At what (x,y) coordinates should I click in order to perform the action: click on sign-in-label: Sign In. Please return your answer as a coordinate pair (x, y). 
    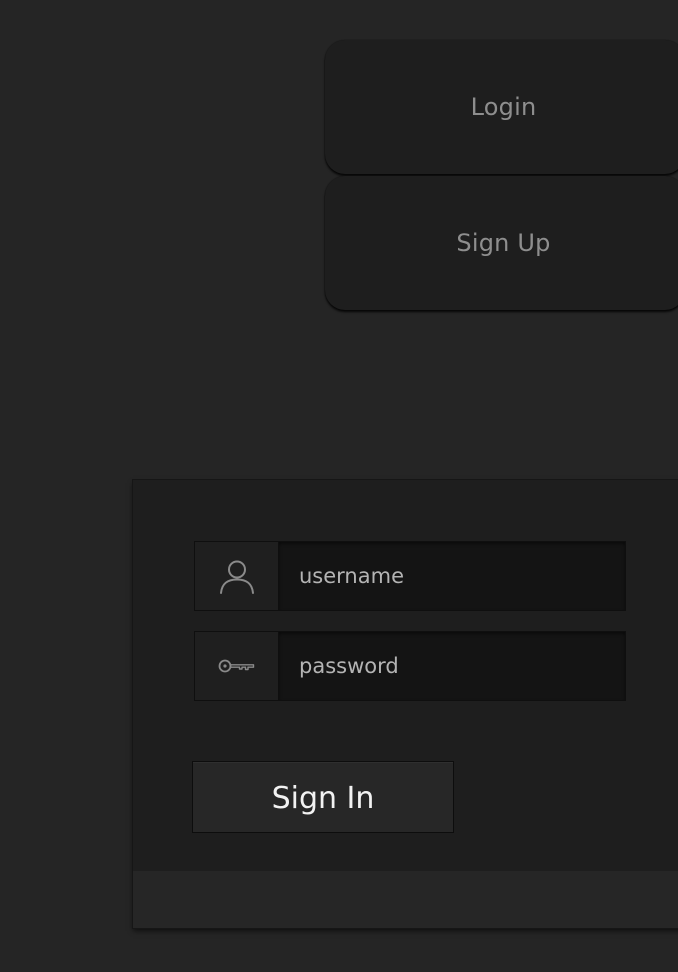
    Looking at the image, I should click on (323, 798).